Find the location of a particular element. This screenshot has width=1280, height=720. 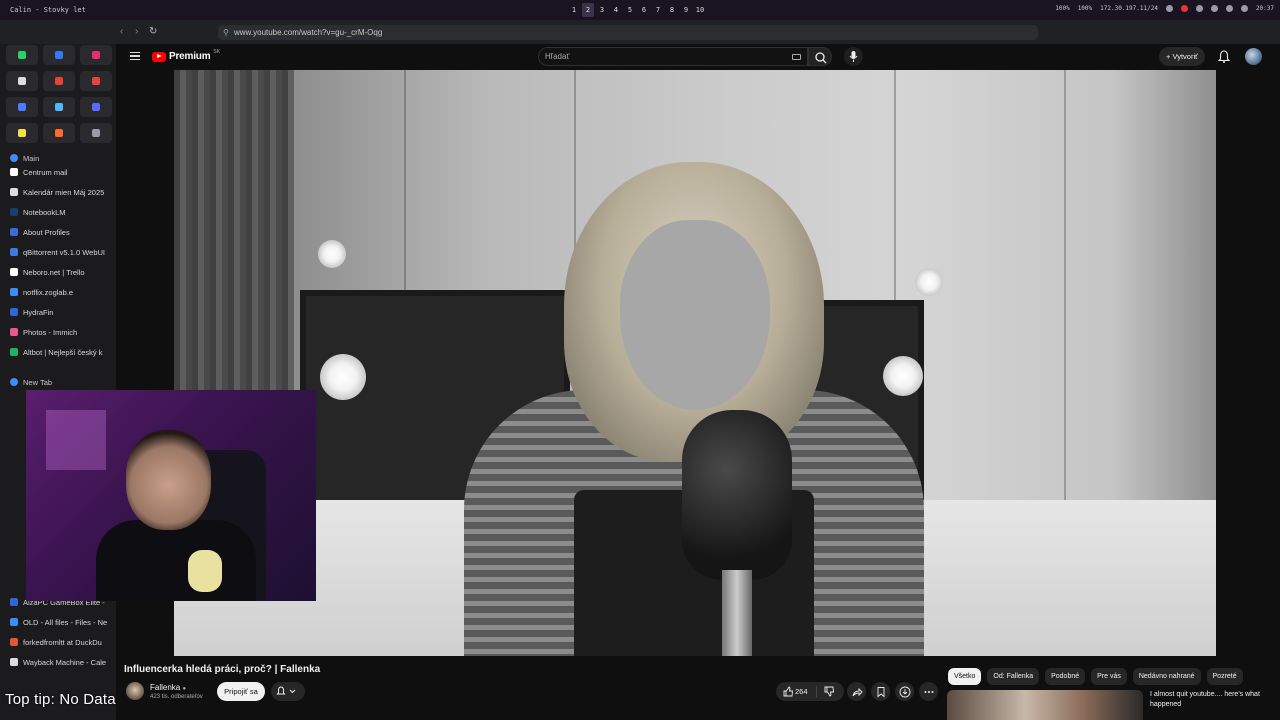

voice-search-button is located at coordinates (853, 56).